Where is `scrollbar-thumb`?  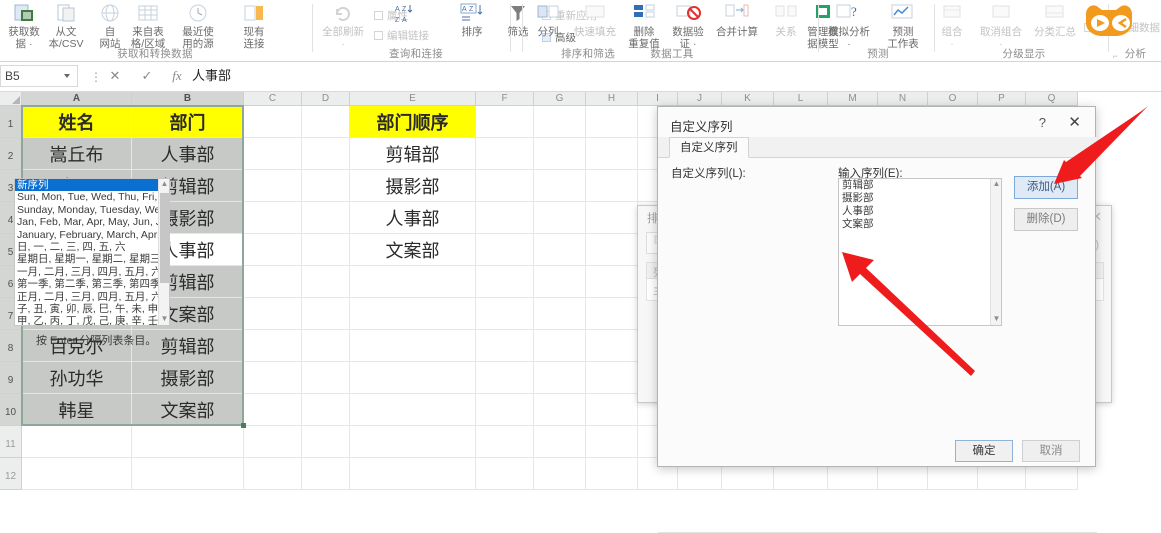
scrollbar-thumb is located at coordinates (164, 238).